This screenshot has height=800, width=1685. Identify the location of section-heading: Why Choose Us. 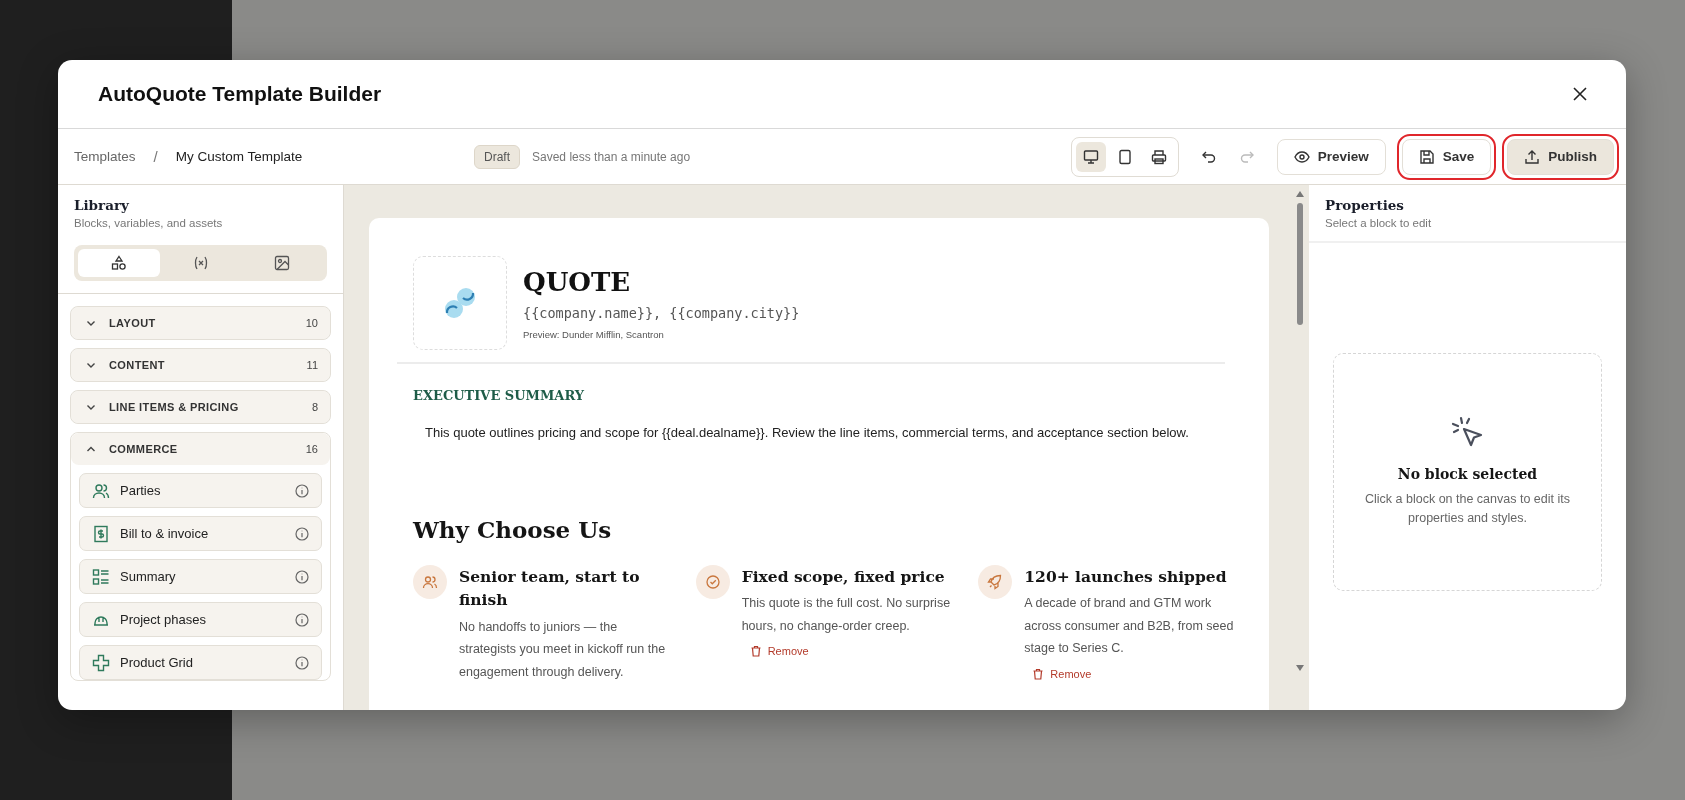
(513, 529).